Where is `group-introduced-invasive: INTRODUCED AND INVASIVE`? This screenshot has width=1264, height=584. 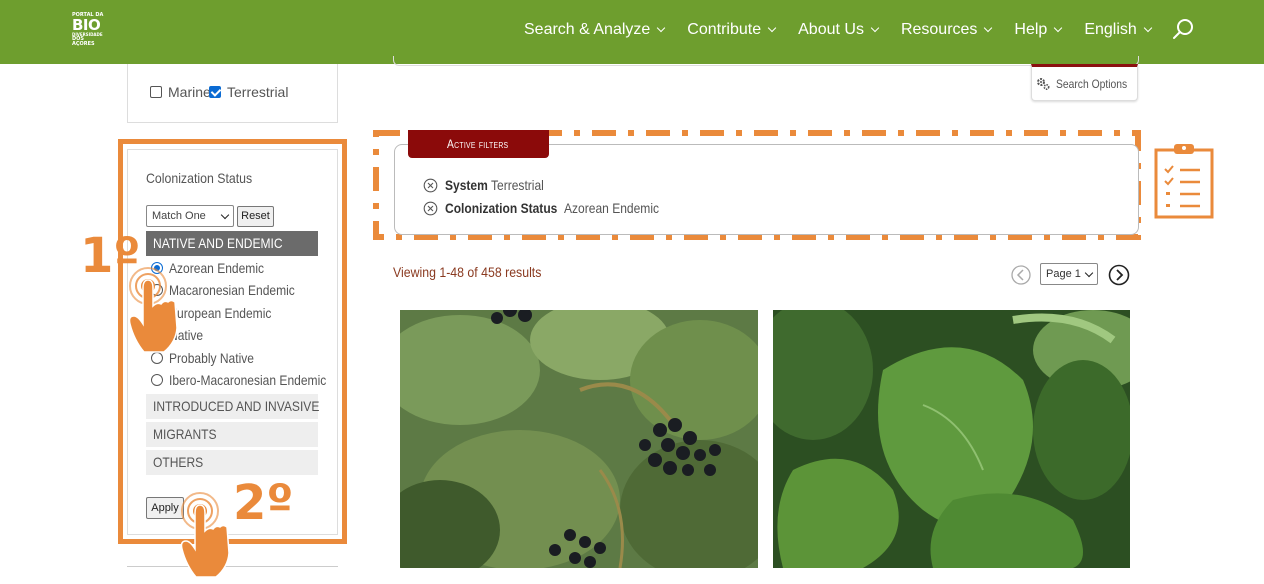 group-introduced-invasive: INTRODUCED AND INVASIVE is located at coordinates (233, 406).